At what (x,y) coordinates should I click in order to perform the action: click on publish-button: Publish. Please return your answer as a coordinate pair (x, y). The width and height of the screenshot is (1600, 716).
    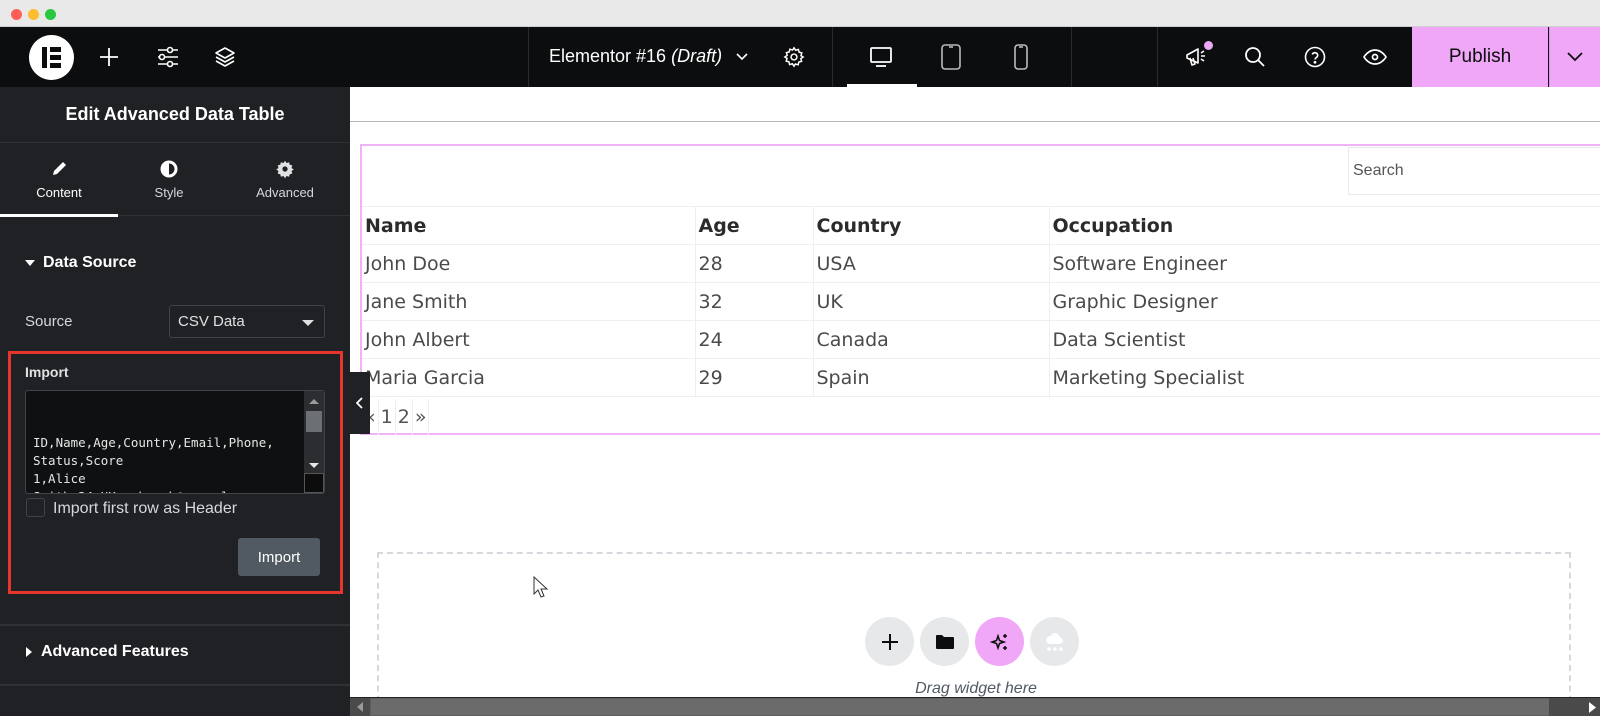
    Looking at the image, I should click on (1480, 57).